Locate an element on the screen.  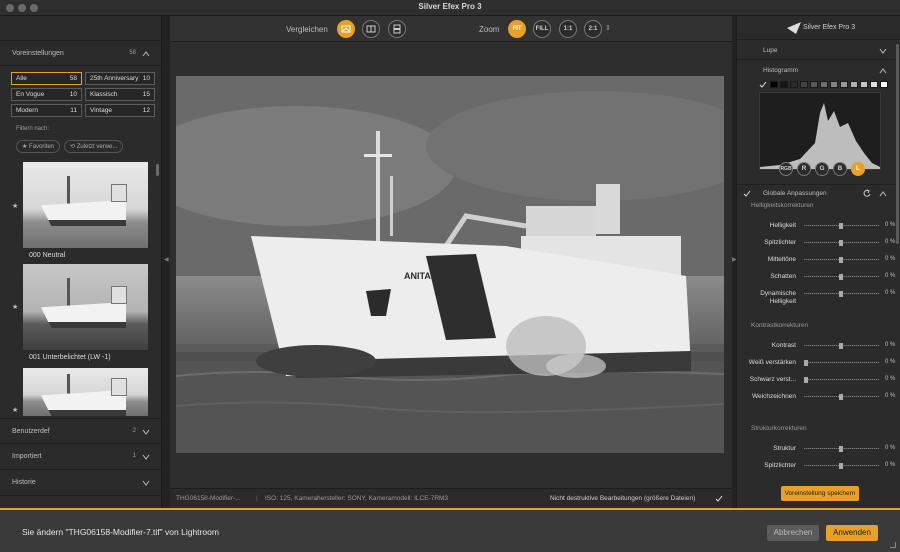
loupe-header: Lupe is located at coordinates (816, 51).